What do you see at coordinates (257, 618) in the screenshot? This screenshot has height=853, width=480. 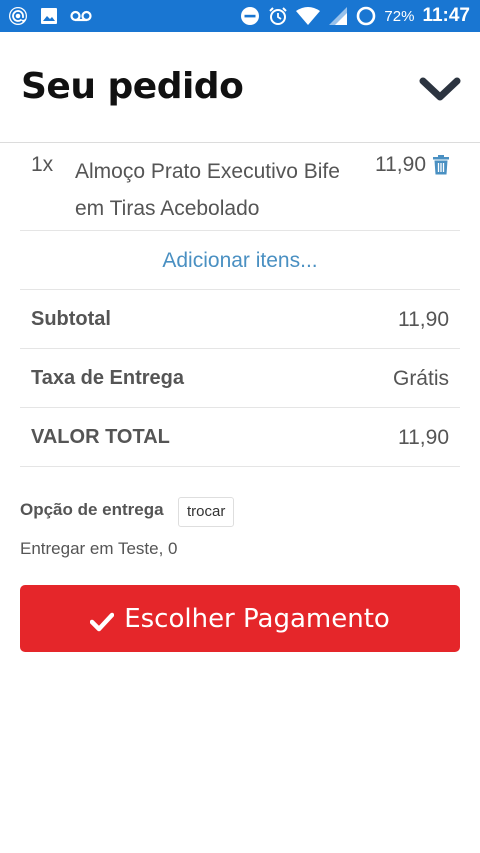 I see `choose-payment-label: Escolher Pagamento` at bounding box center [257, 618].